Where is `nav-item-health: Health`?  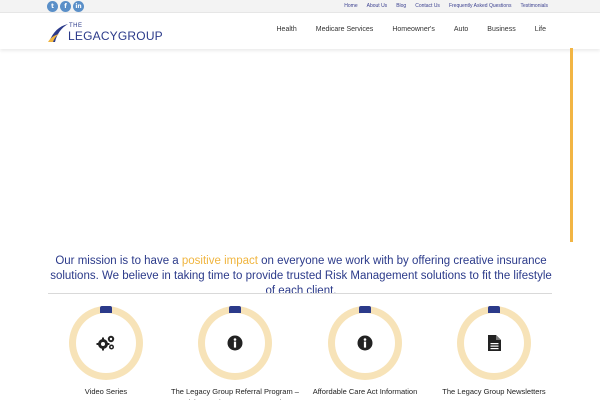
nav-item-health: Health is located at coordinates (287, 29).